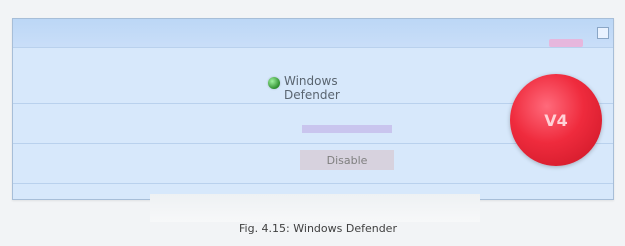  I want to click on security-badge-icon: V4, so click(556, 120).